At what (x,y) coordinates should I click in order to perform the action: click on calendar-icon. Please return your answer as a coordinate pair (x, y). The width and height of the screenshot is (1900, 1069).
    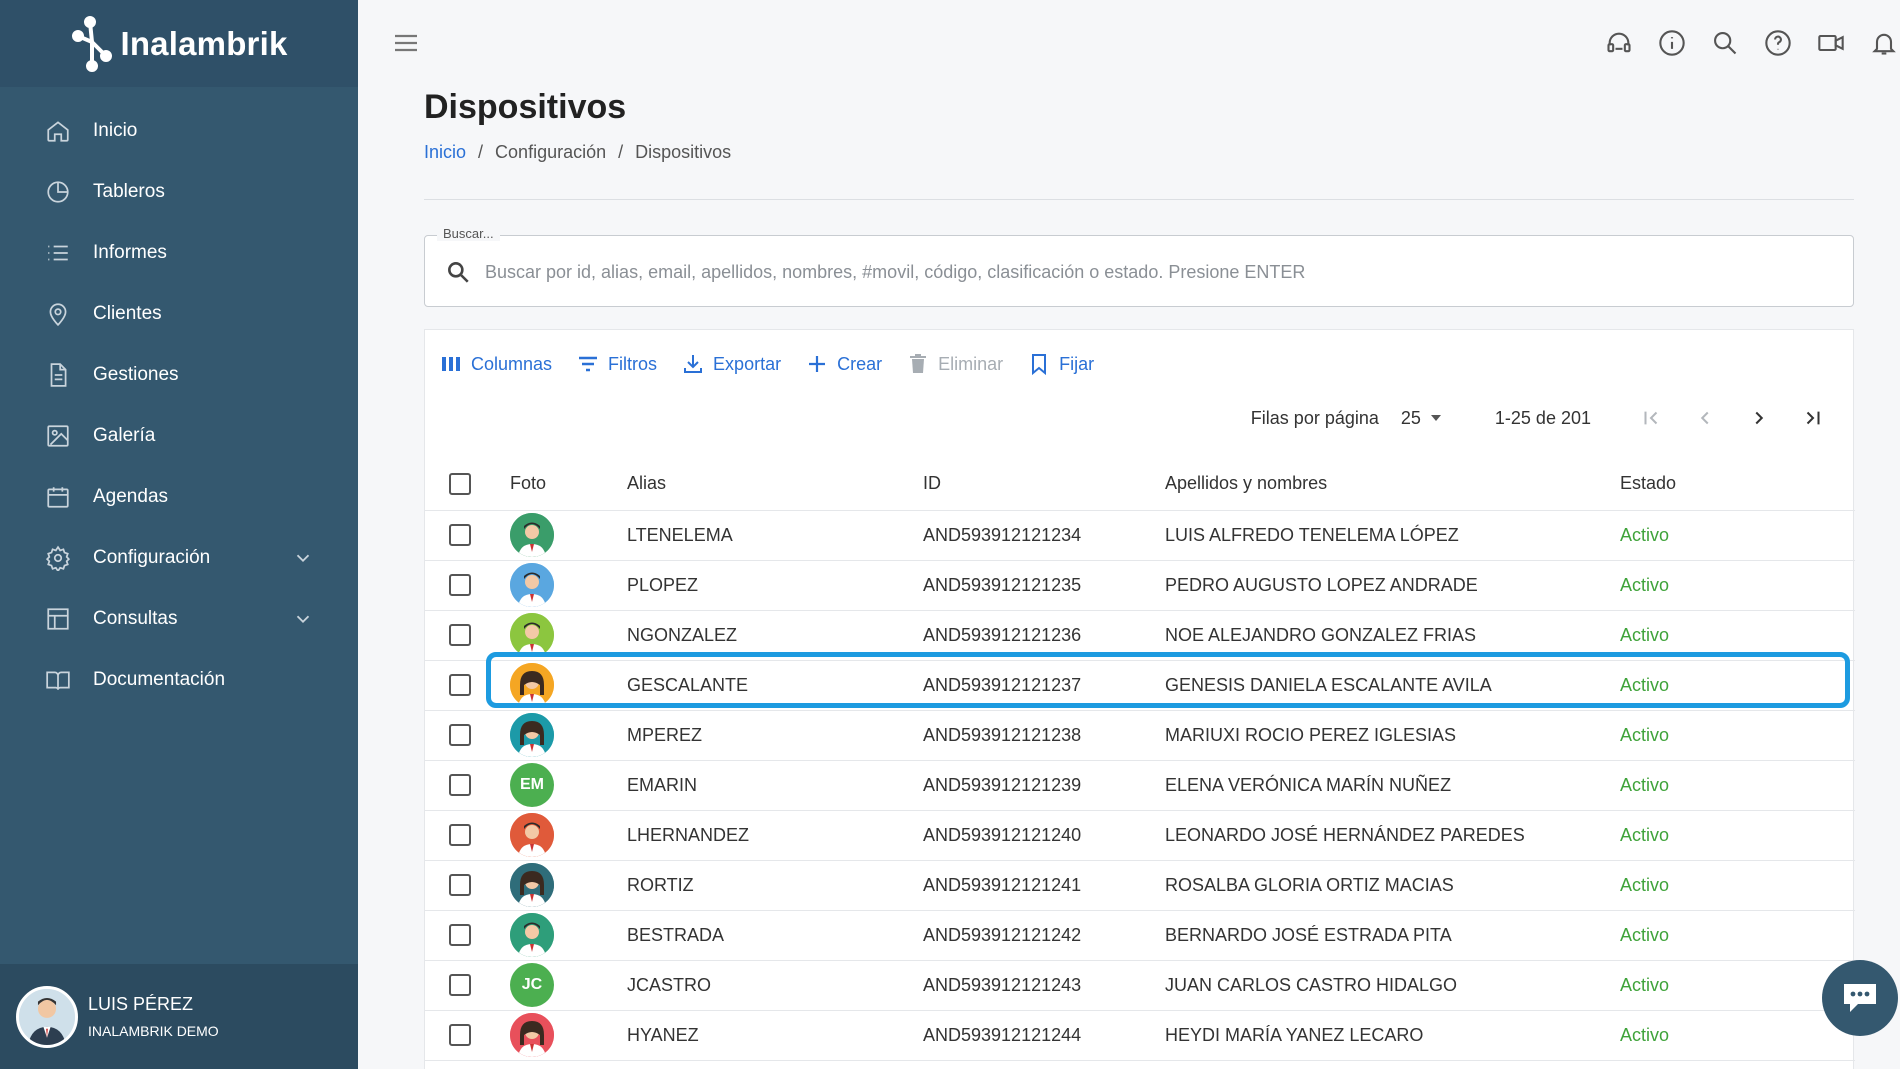
    Looking at the image, I should click on (58, 497).